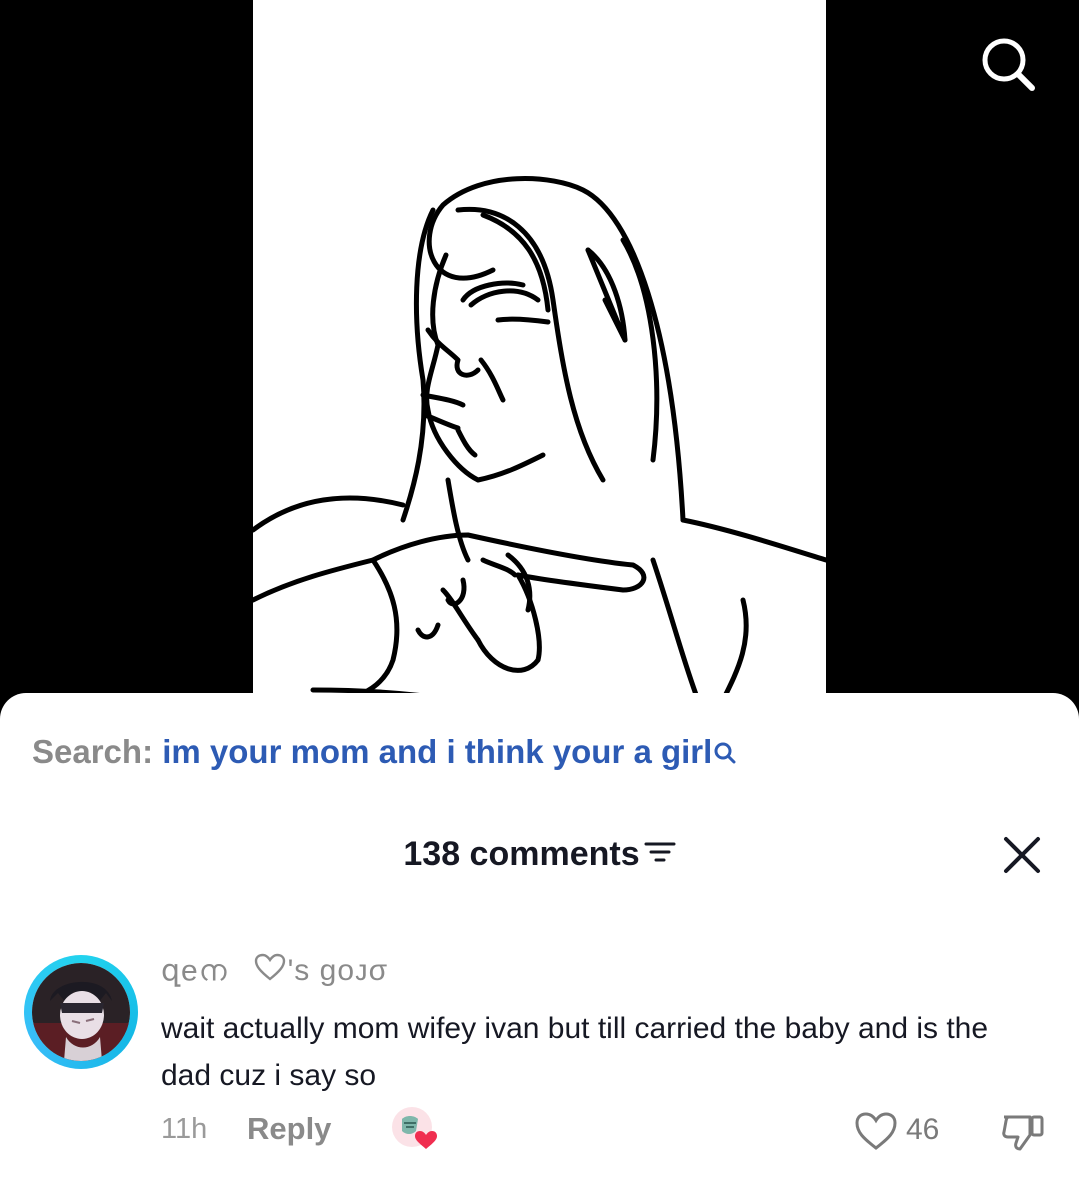 Image resolution: width=1079 pixels, height=1200 pixels. Describe the element at coordinates (660, 854) in the screenshot. I see `filter-icon` at that location.